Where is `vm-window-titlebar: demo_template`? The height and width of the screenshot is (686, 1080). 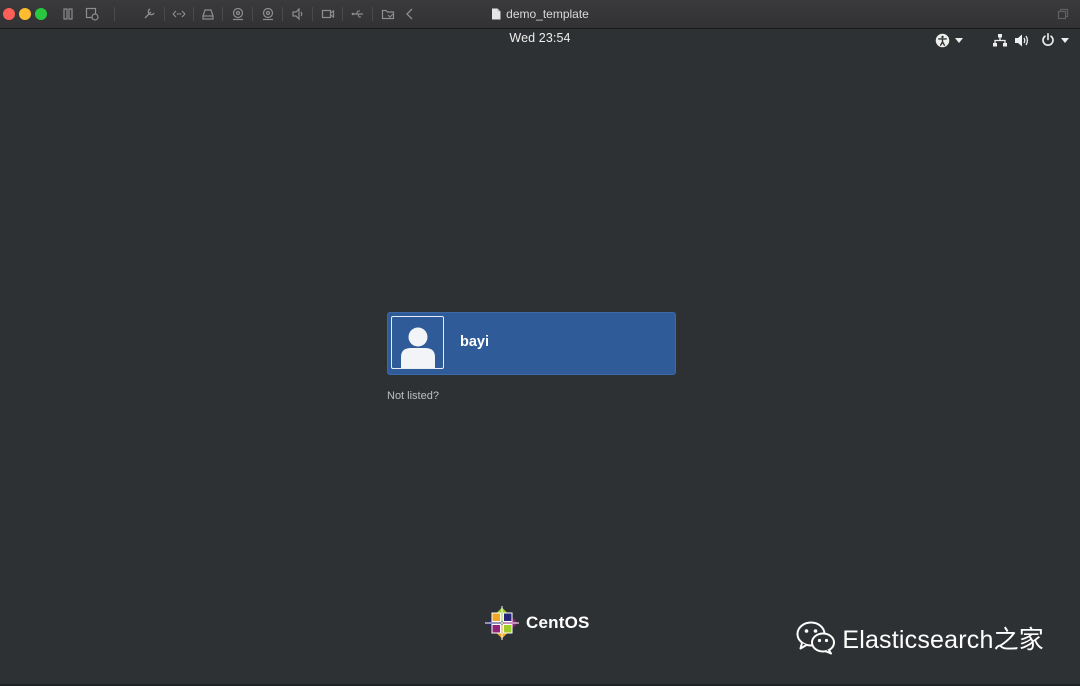 vm-window-titlebar: demo_template is located at coordinates (540, 14).